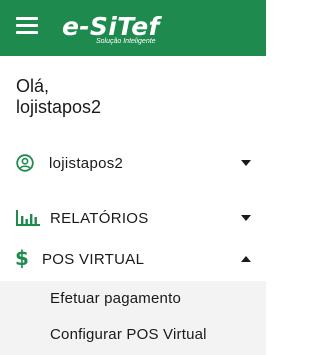 The width and height of the screenshot is (320, 355). I want to click on dollar-sign-icon: $, so click(22, 259).